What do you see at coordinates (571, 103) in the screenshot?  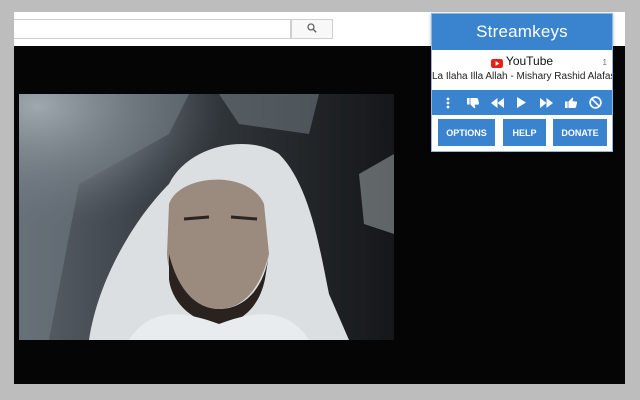 I see `thumbs-up-icon` at bounding box center [571, 103].